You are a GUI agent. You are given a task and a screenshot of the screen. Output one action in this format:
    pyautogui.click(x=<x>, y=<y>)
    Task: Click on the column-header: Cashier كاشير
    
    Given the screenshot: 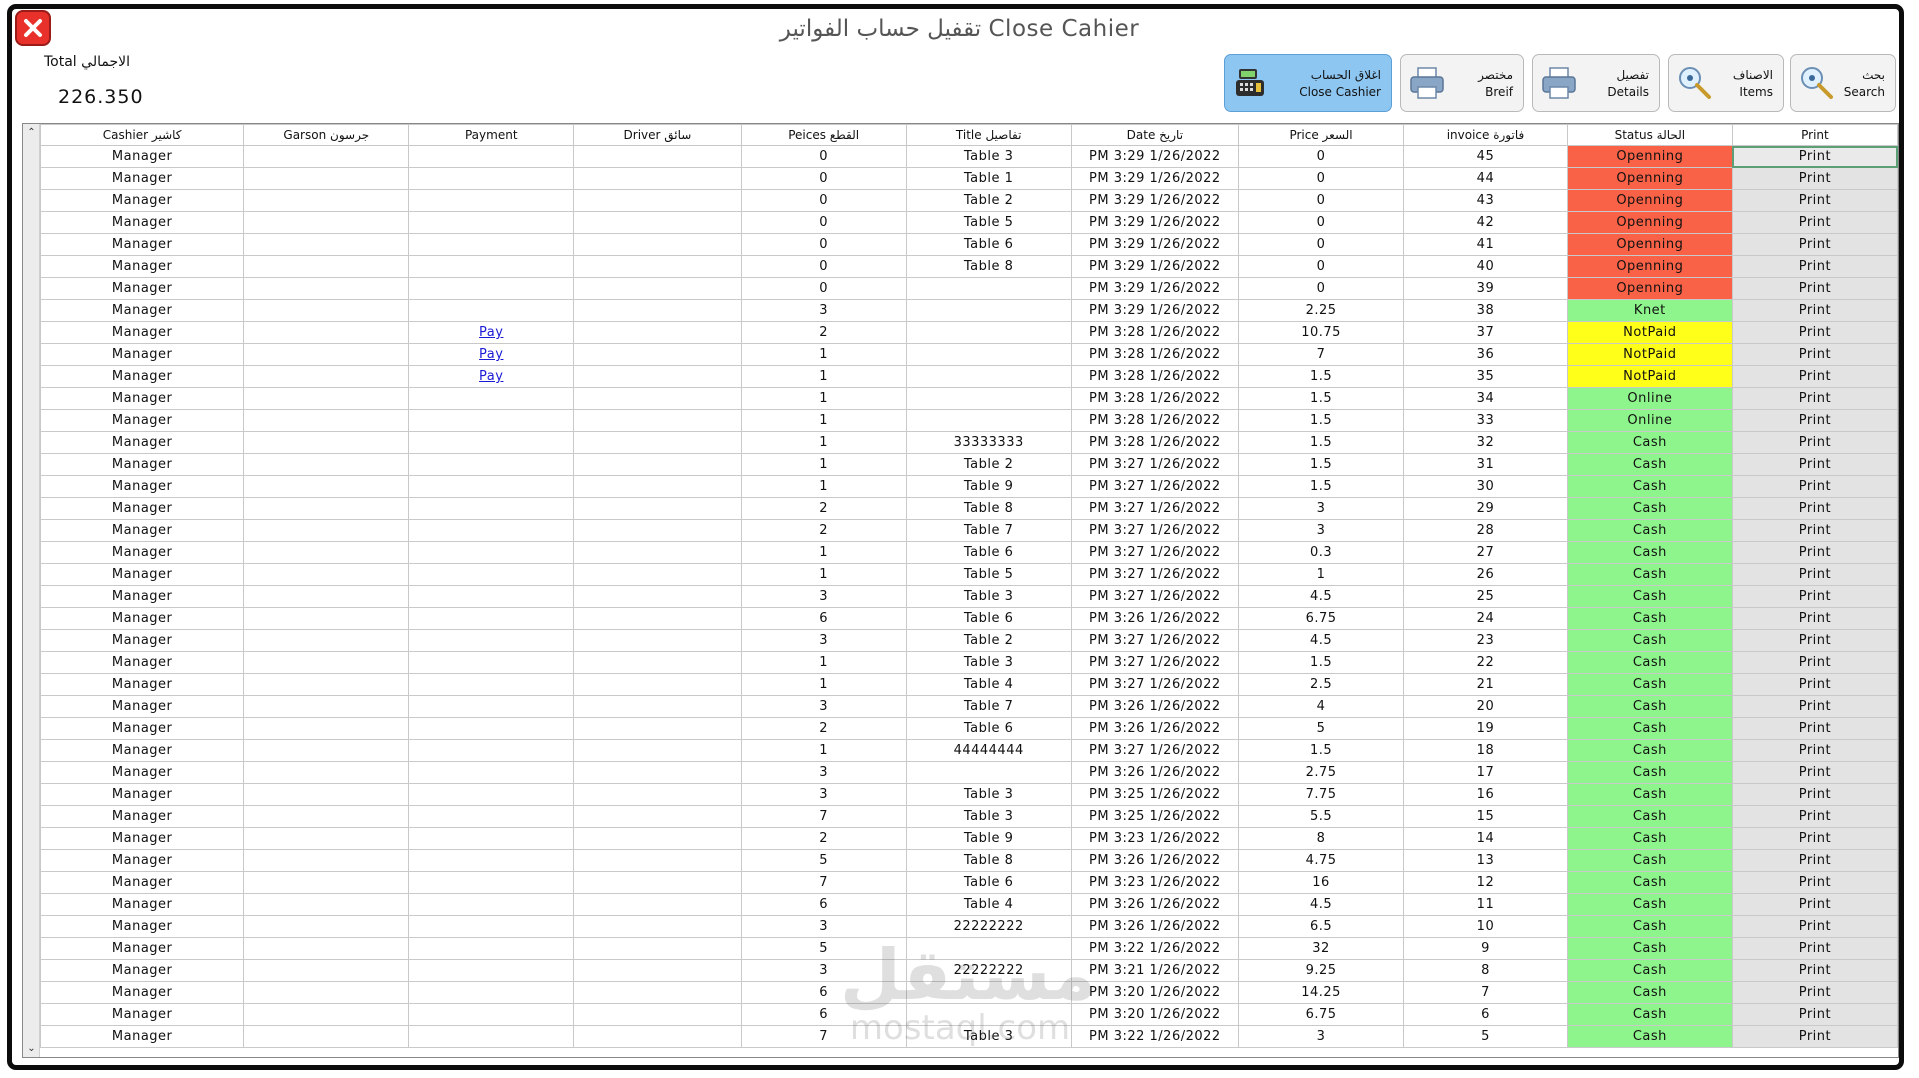 What is the action you would take?
    pyautogui.click(x=142, y=135)
    